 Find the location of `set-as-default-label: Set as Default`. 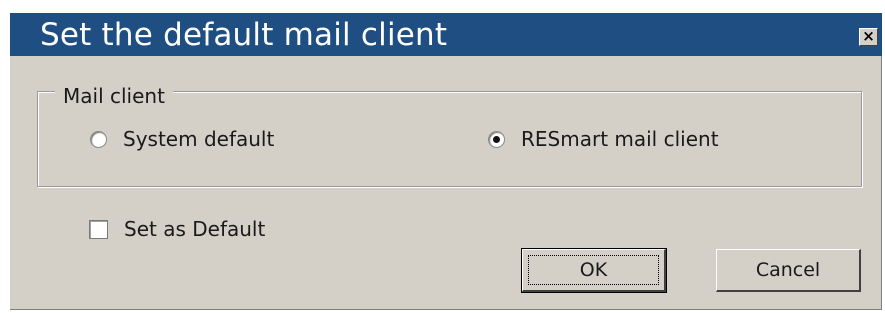

set-as-default-label: Set as Default is located at coordinates (195, 229).